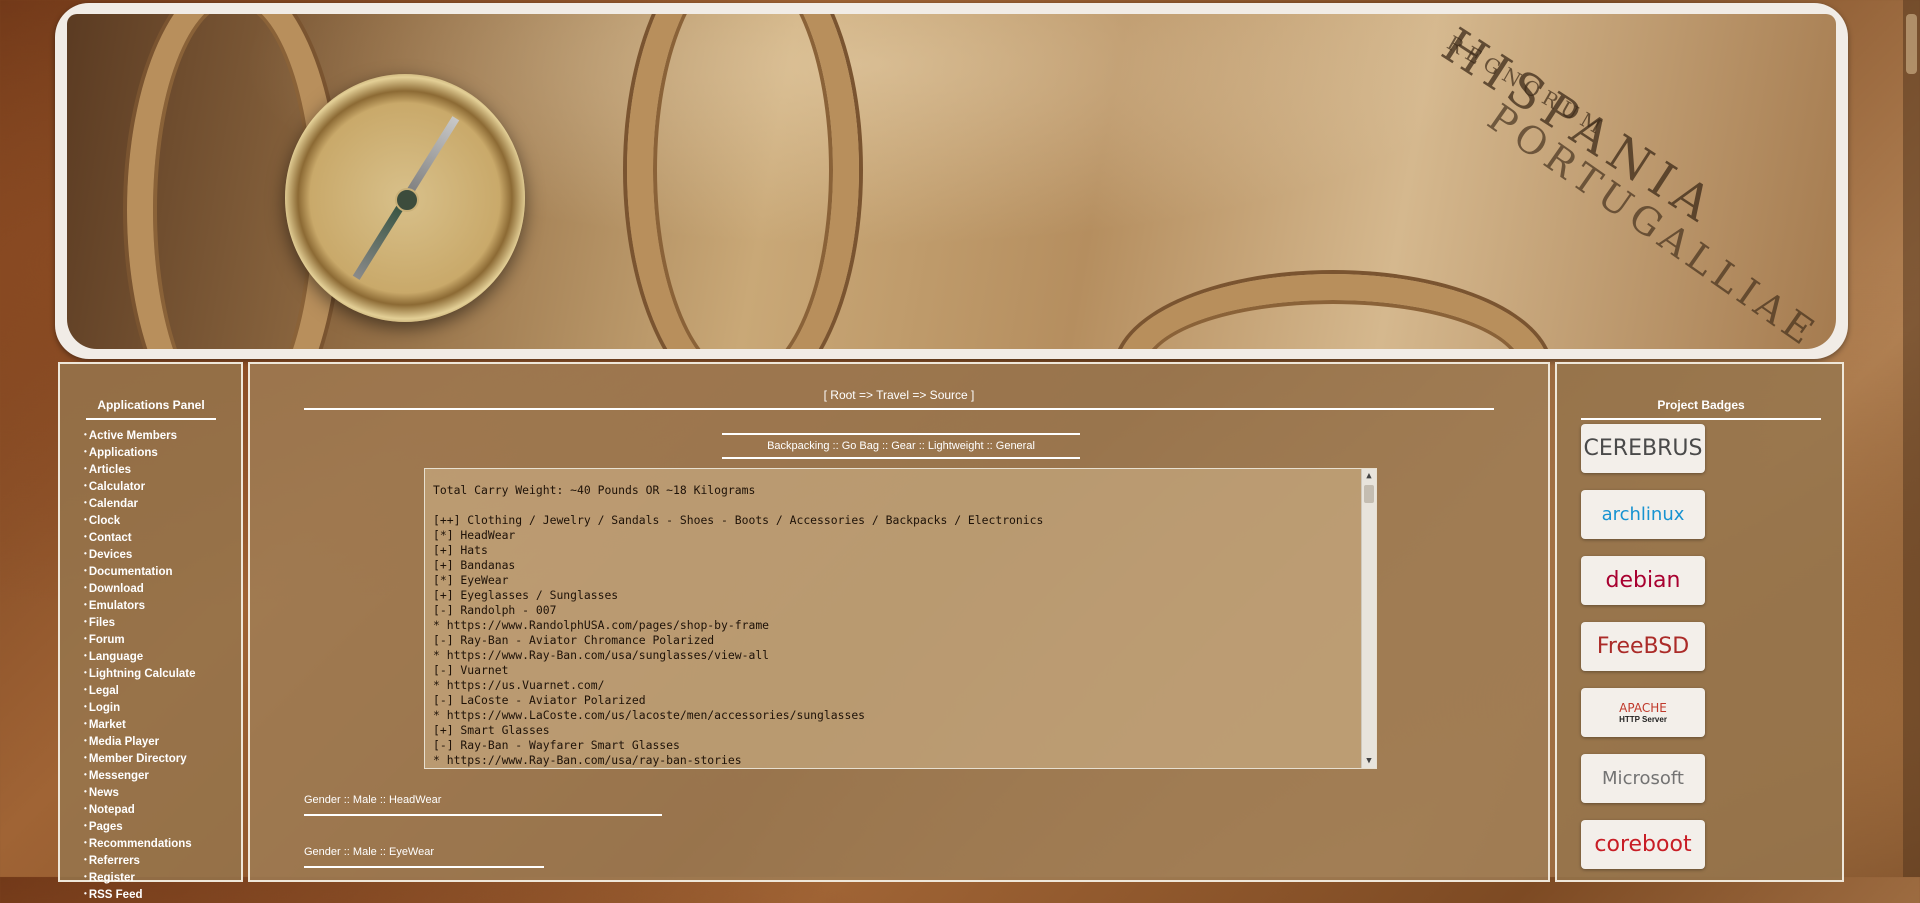 The width and height of the screenshot is (1920, 903). What do you see at coordinates (116, 895) in the screenshot?
I see `app-link: RSS Feed` at bounding box center [116, 895].